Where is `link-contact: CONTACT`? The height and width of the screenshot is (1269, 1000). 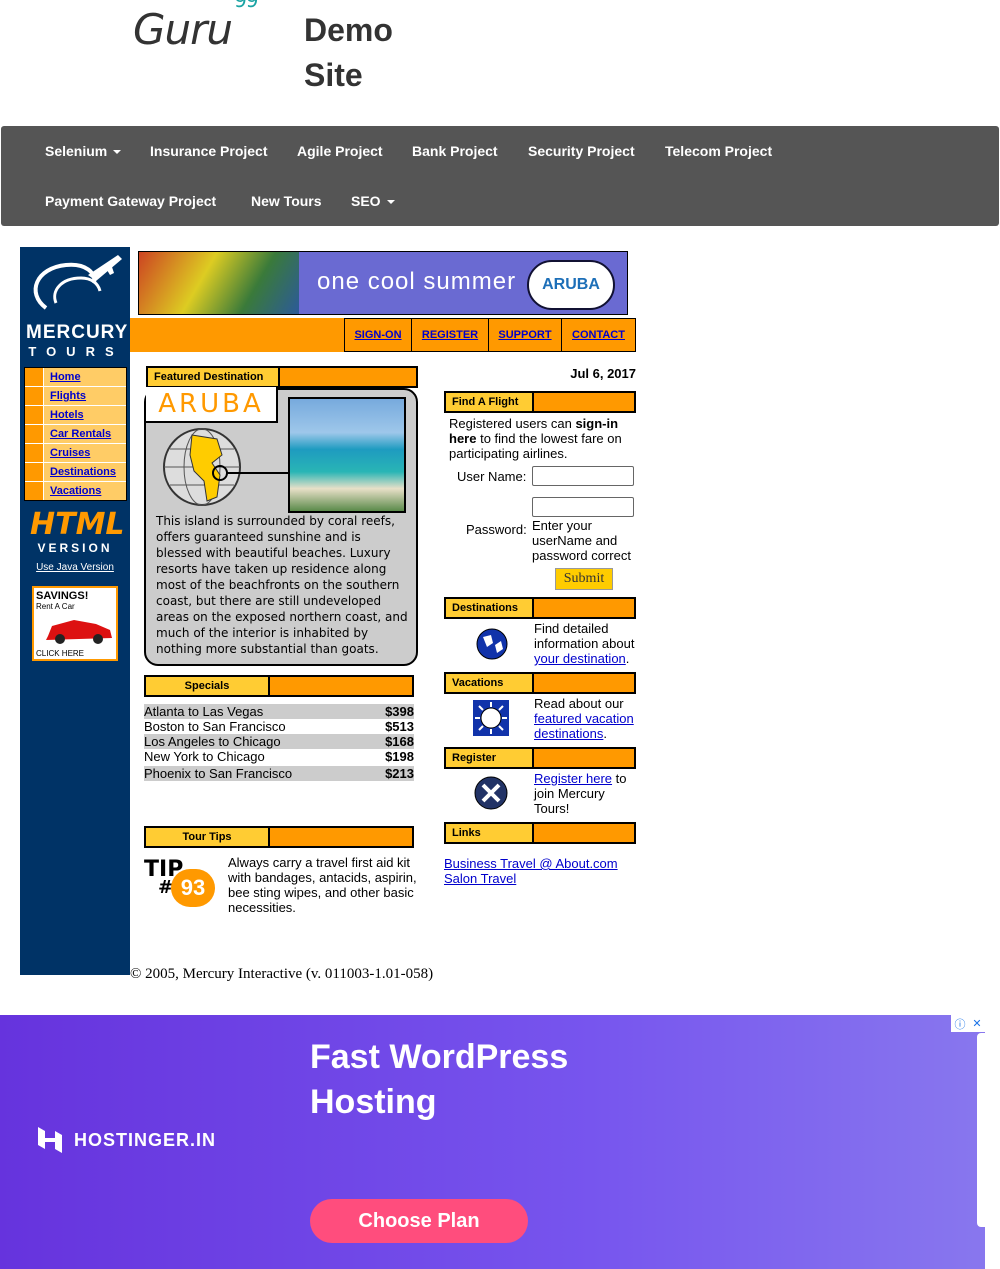 link-contact: CONTACT is located at coordinates (598, 335).